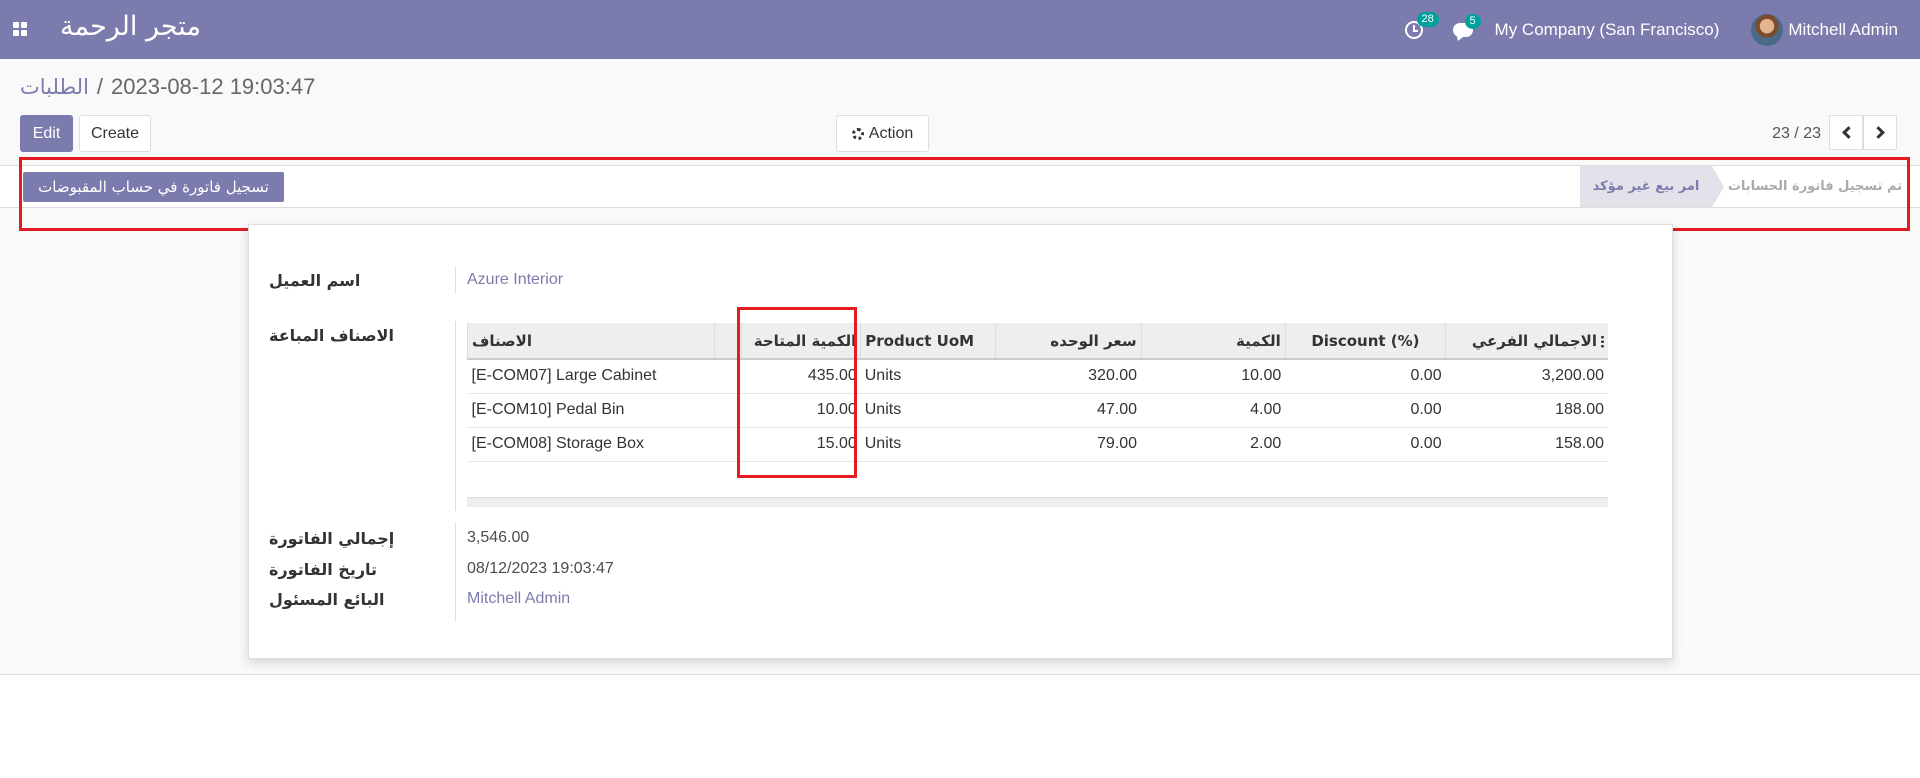 The image size is (1920, 778). Describe the element at coordinates (591, 376) in the screenshot. I see `cell-product: [E-COM07] Large Cabinet` at that location.